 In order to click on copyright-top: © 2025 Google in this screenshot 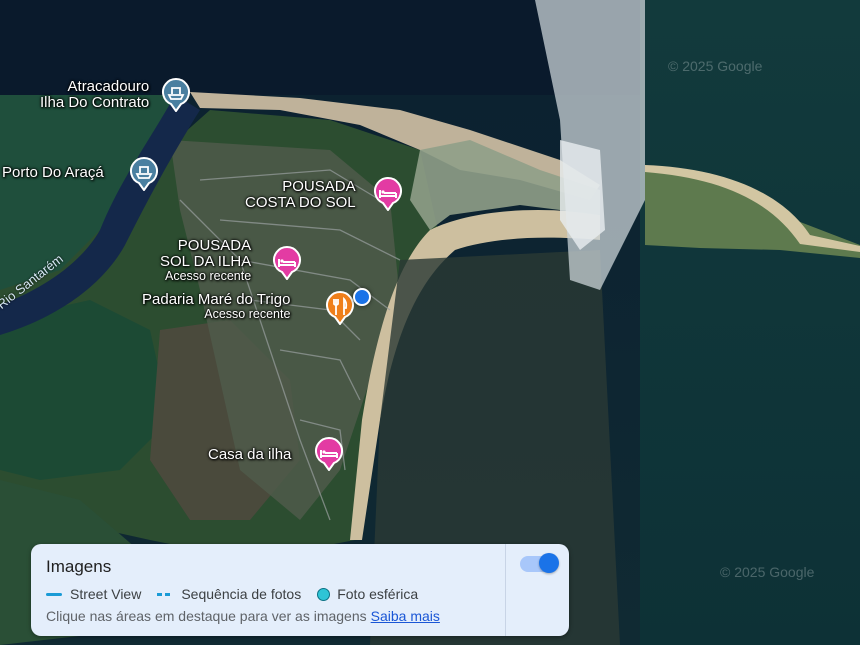, I will do `click(715, 66)`.